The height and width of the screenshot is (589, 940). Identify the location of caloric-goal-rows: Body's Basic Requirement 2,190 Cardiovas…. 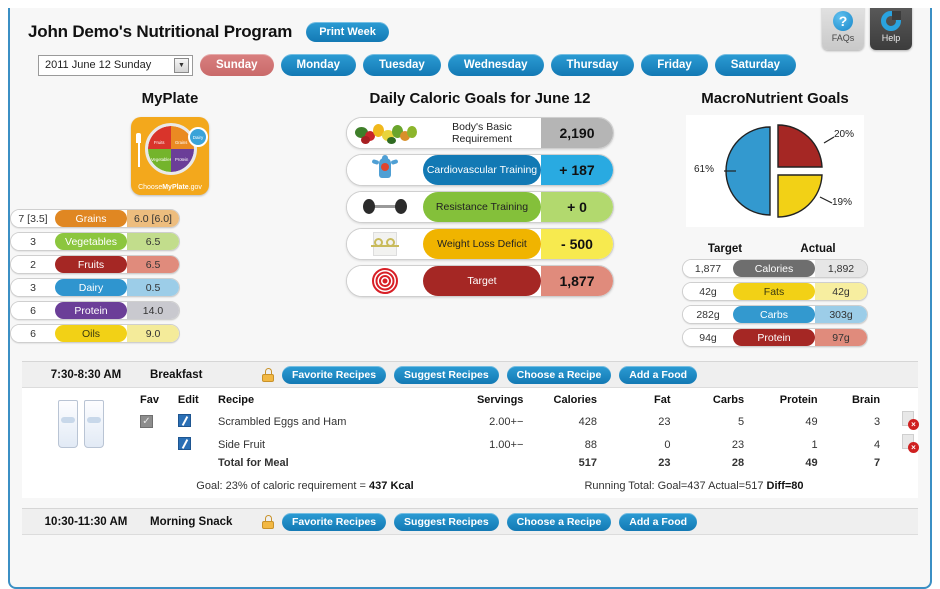
(480, 207).